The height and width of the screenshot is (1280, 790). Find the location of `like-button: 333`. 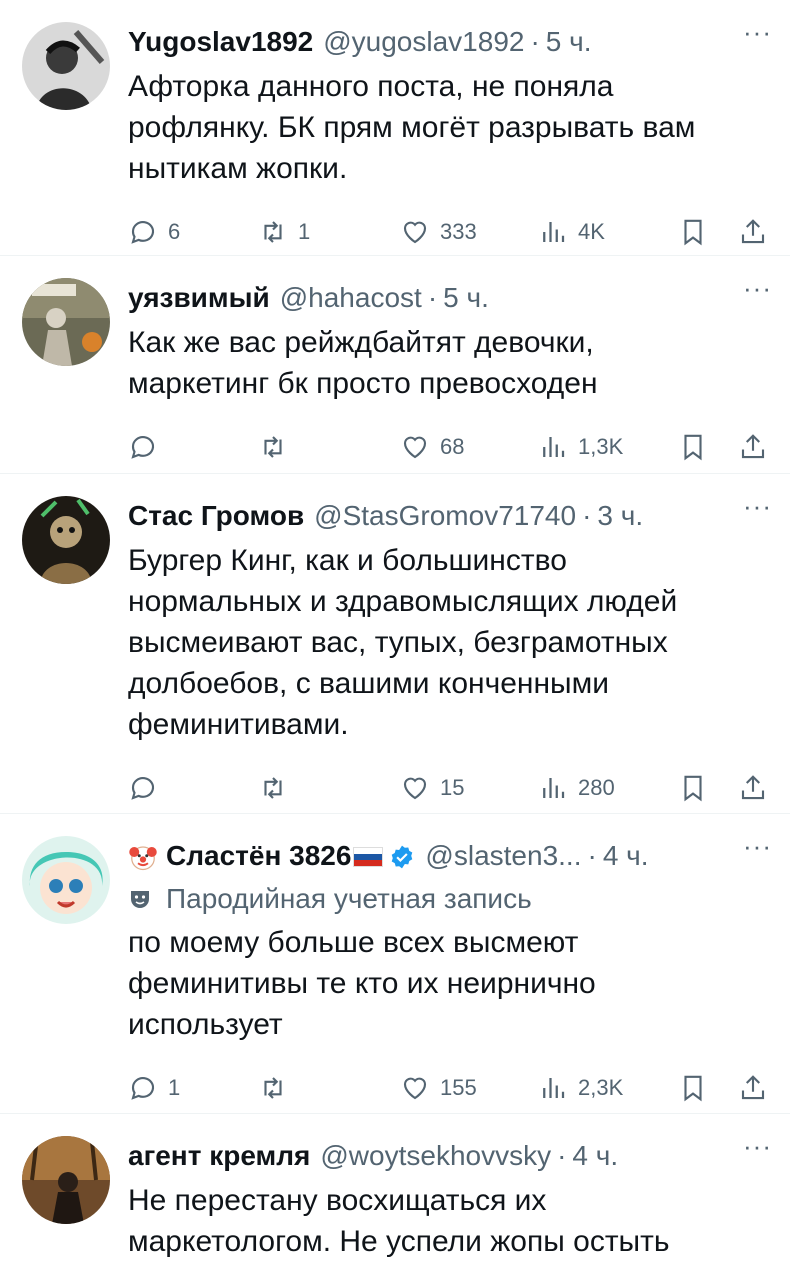

like-button: 333 is located at coordinates (438, 232).